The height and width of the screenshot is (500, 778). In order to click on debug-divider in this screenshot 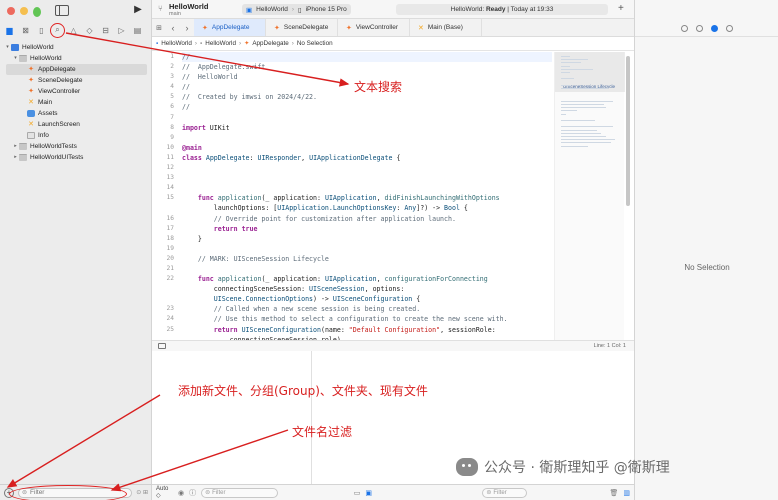, I will do `click(311, 417)`.